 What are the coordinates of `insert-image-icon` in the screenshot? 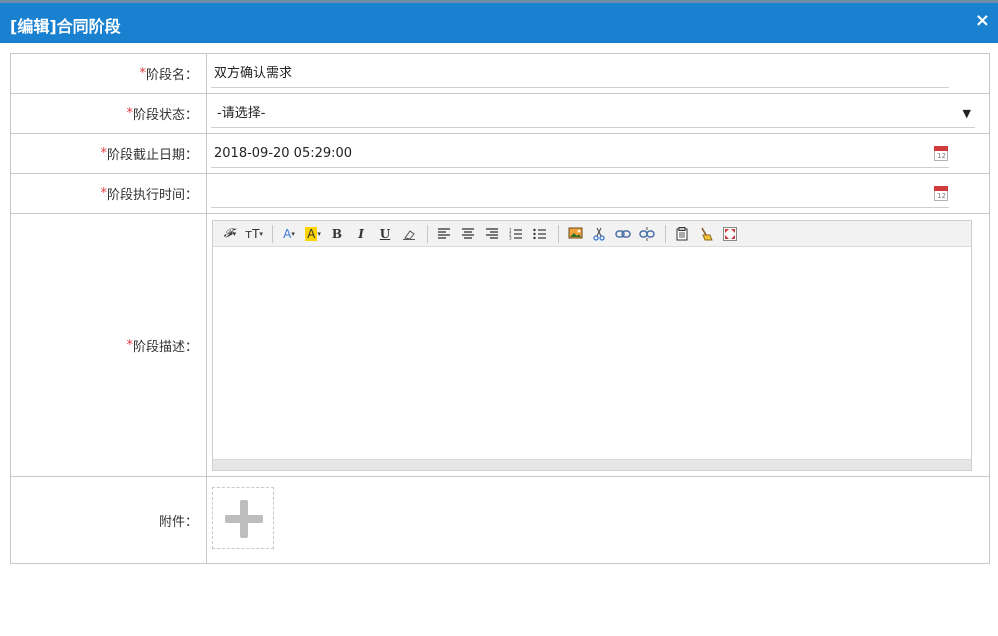 It's located at (575, 234).